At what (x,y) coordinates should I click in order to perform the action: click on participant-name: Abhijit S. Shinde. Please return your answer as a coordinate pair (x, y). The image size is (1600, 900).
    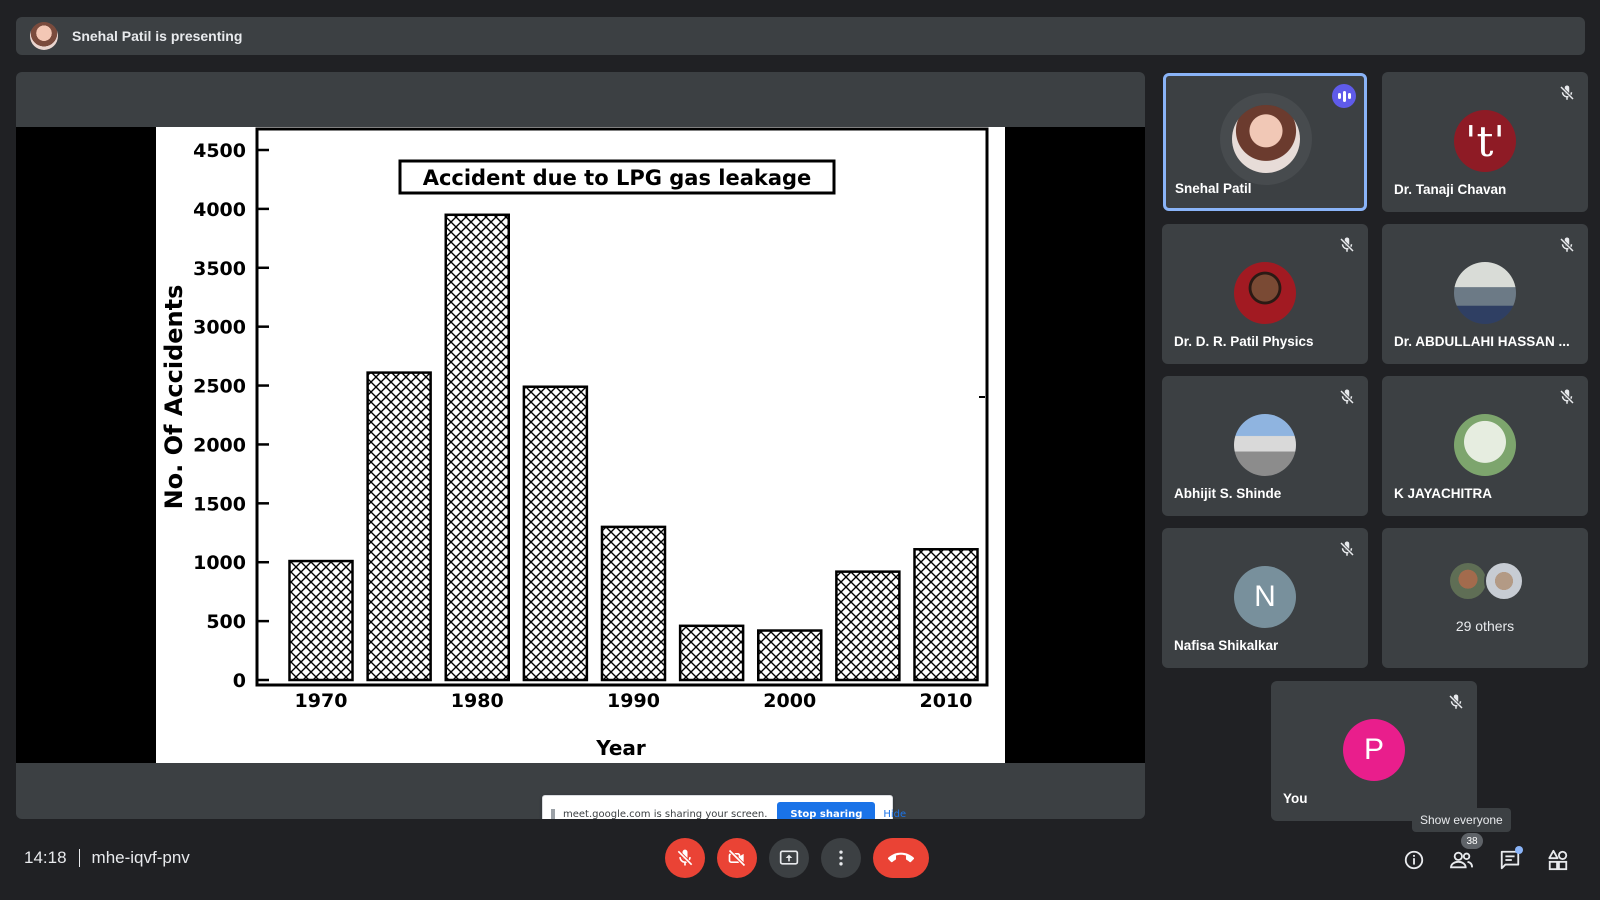
    Looking at the image, I should click on (1228, 493).